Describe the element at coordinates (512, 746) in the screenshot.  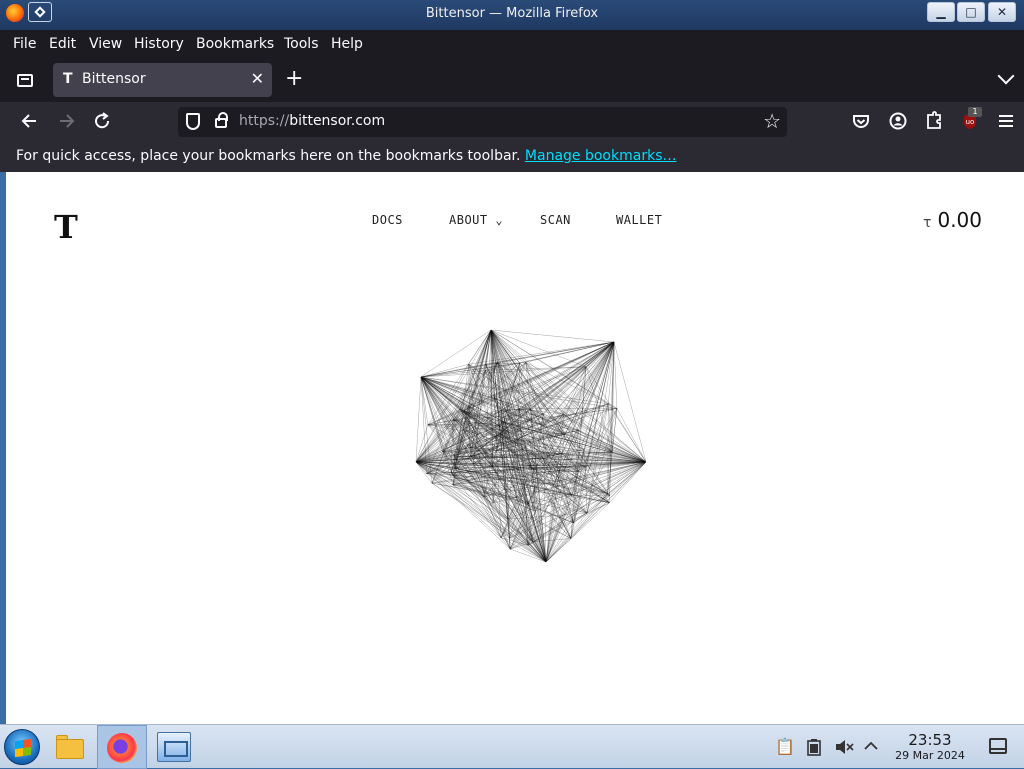
I see `taskbar: 📋 23:53 29 Mar 2024` at that location.